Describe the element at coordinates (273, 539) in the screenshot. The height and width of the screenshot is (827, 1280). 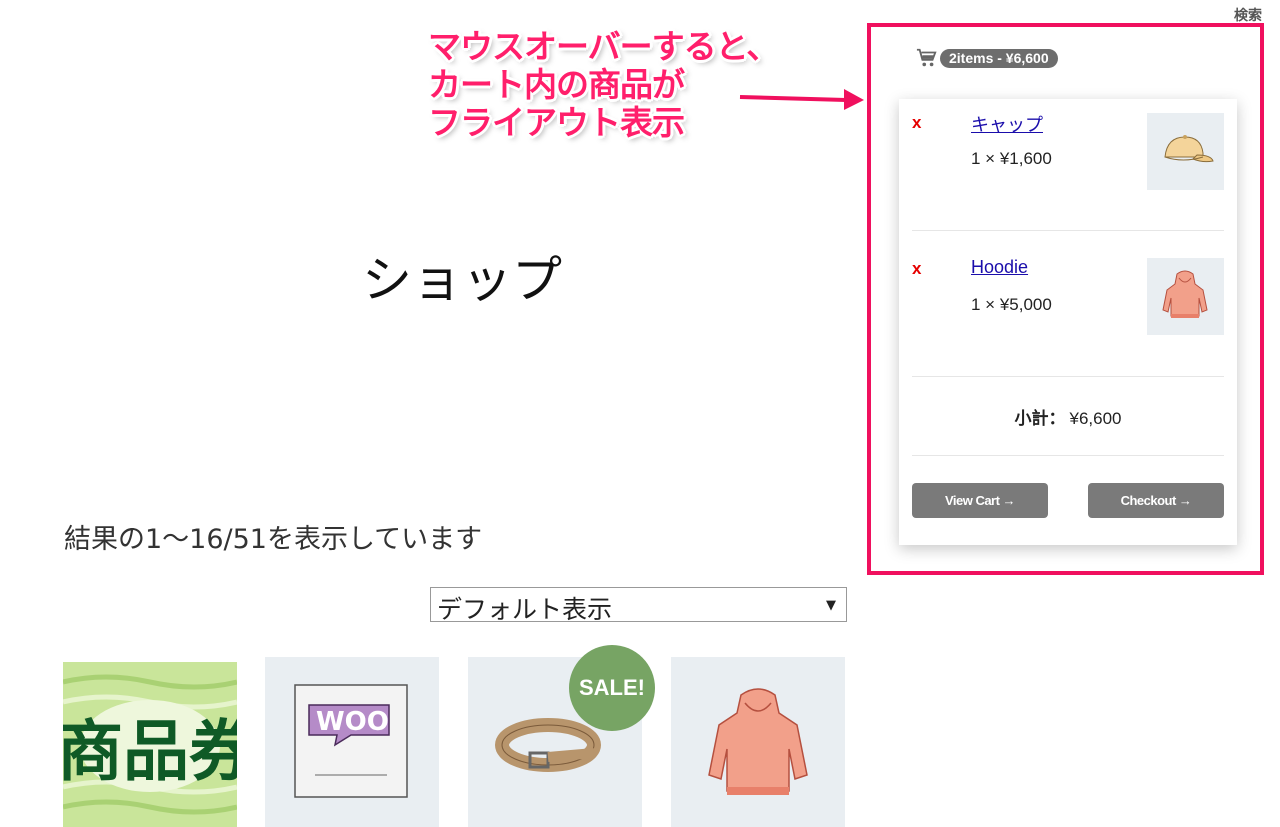
I see `result-count: 結果の1〜16/51を表示しています` at that location.